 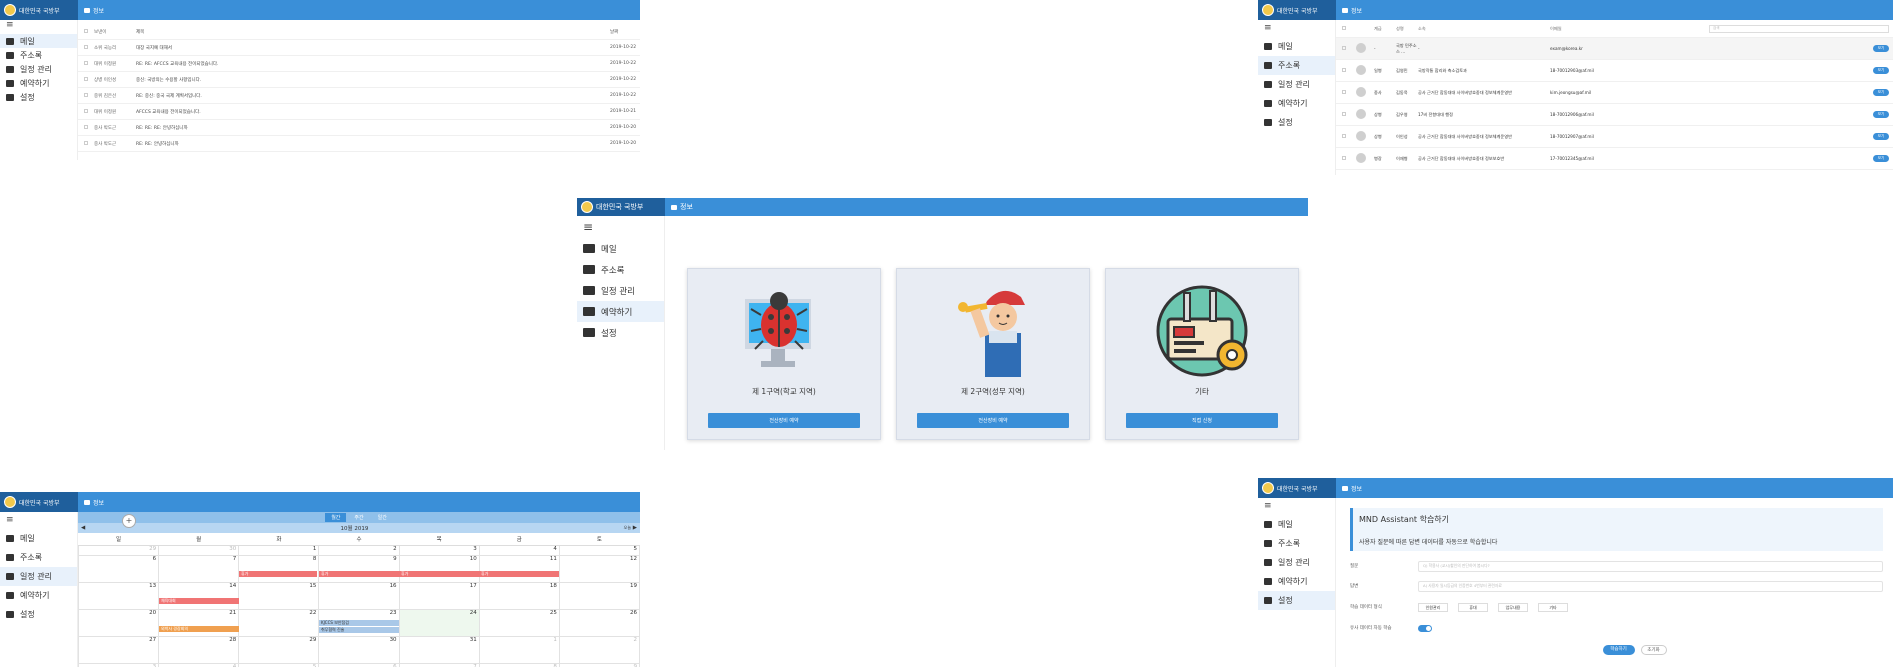 What do you see at coordinates (359, 112) in the screenshot?
I see `mail-row: 대위 이정원 AFCCS 교육내용 전이되었습니다. 2019-10-21` at bounding box center [359, 112].